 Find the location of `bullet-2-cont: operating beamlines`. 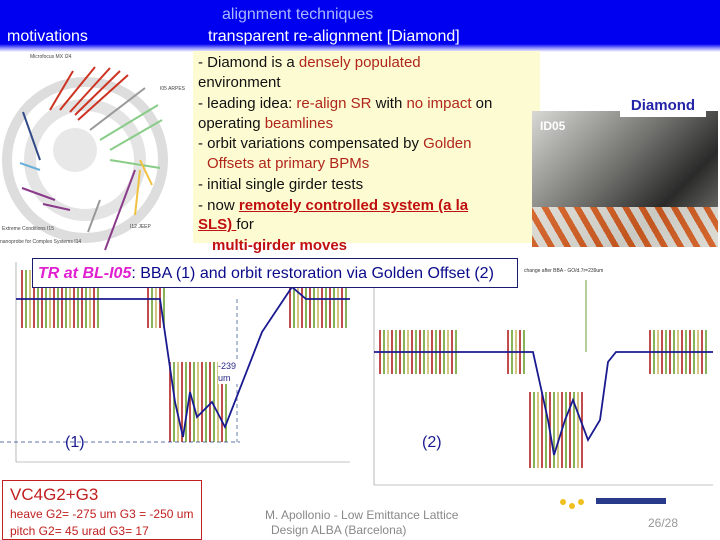

bullet-2-cont: operating beamlines is located at coordinates (266, 123).